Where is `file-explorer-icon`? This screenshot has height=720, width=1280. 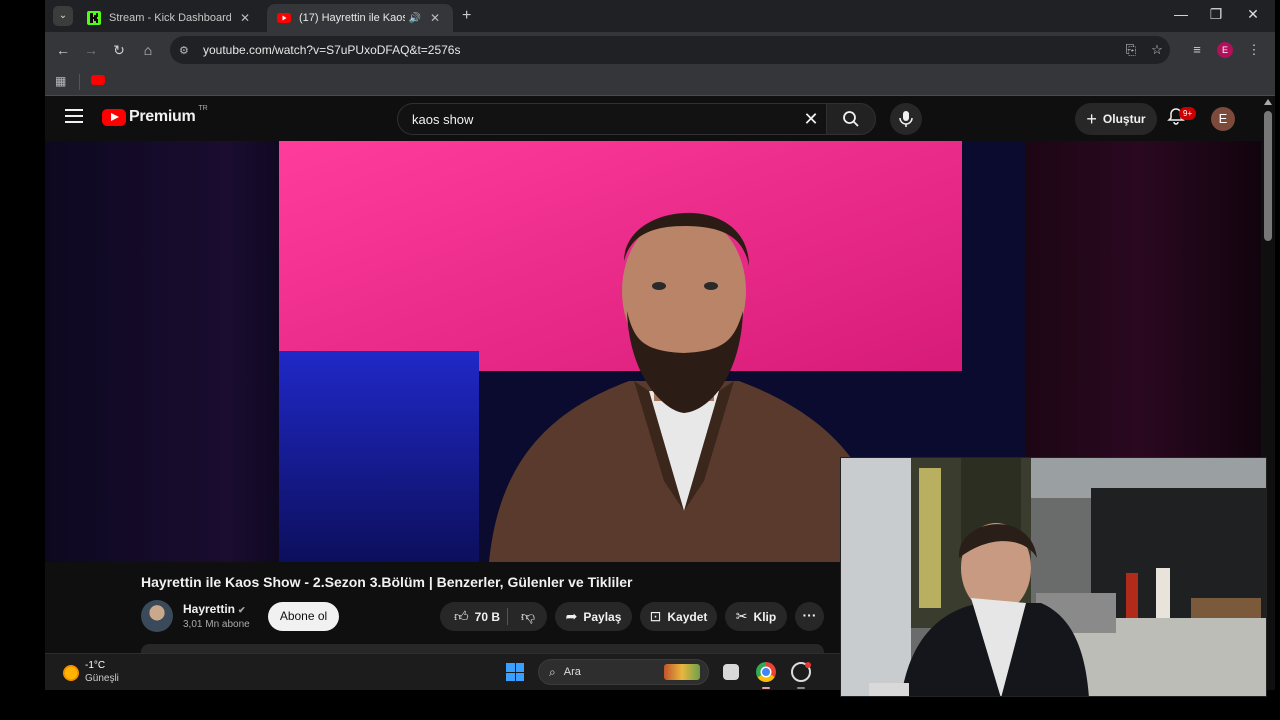
file-explorer-icon is located at coordinates (731, 672).